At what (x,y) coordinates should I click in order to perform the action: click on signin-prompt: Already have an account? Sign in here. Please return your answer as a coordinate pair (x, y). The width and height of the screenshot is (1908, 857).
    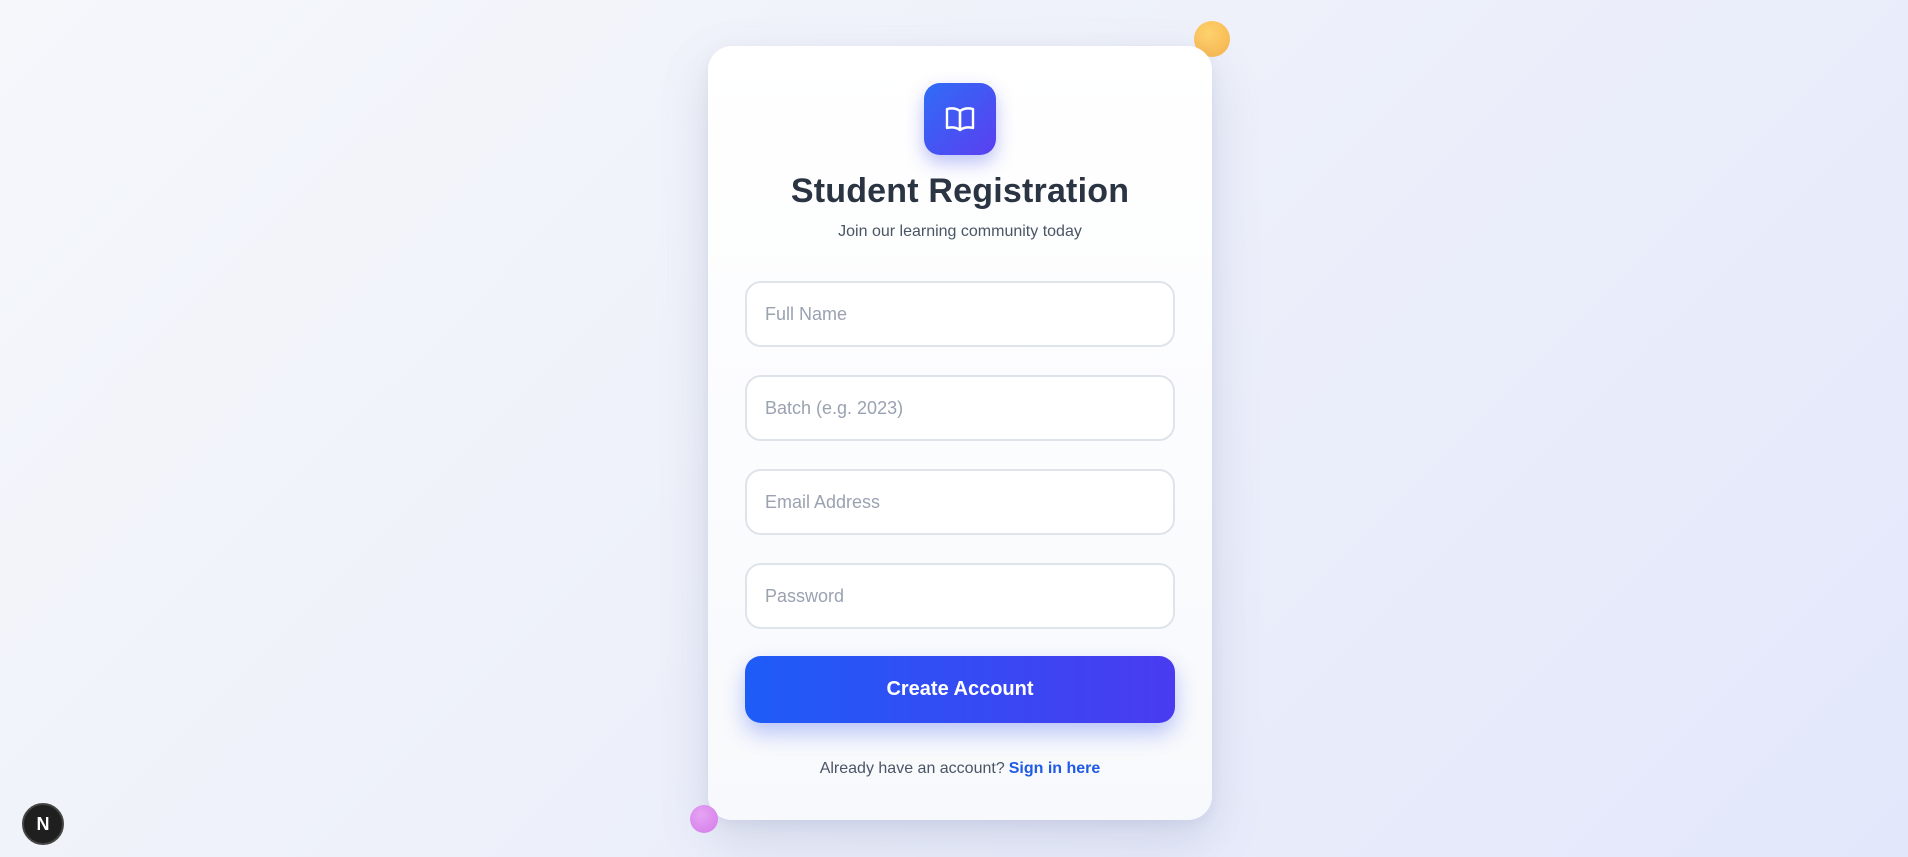
    Looking at the image, I should click on (960, 769).